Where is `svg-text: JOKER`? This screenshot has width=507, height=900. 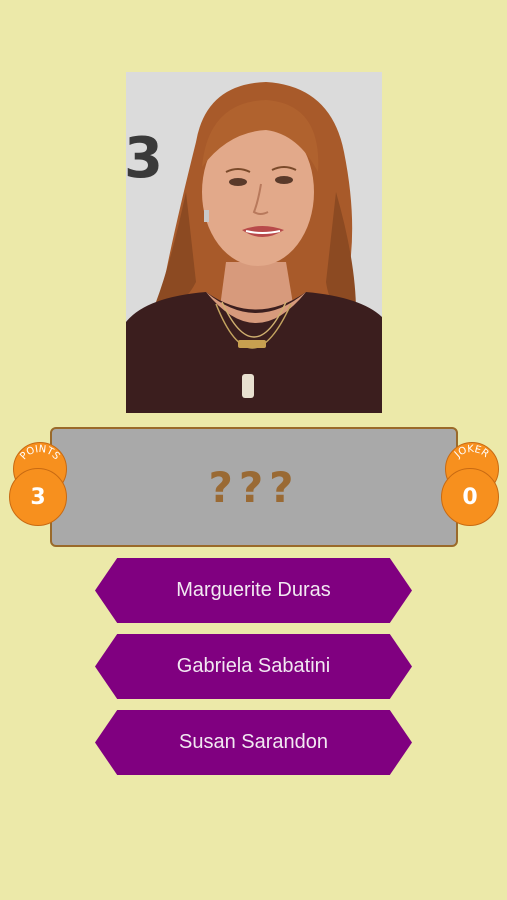 svg-text: JOKER is located at coordinates (471, 452).